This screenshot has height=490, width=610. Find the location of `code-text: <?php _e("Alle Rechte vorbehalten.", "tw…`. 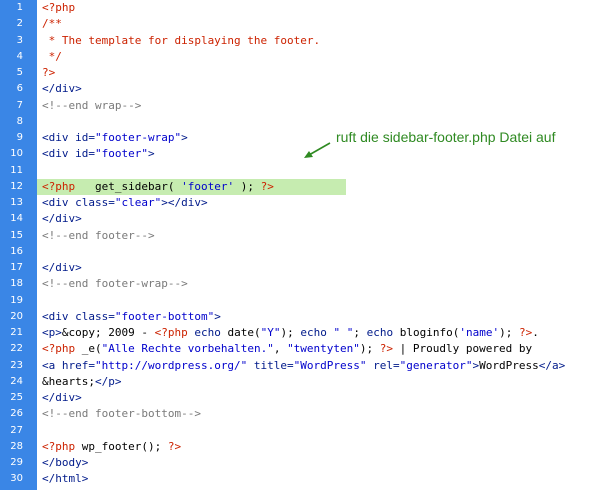

code-text: <?php _e("Alle Rechte vorbehalten.", "tw… is located at coordinates (287, 349).